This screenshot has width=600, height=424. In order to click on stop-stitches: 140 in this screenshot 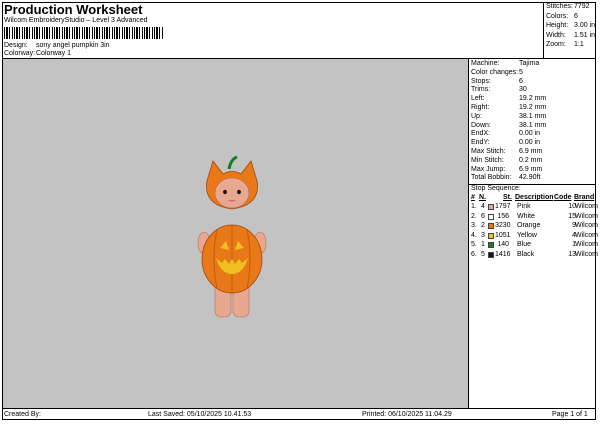, I will do `click(503, 244)`.